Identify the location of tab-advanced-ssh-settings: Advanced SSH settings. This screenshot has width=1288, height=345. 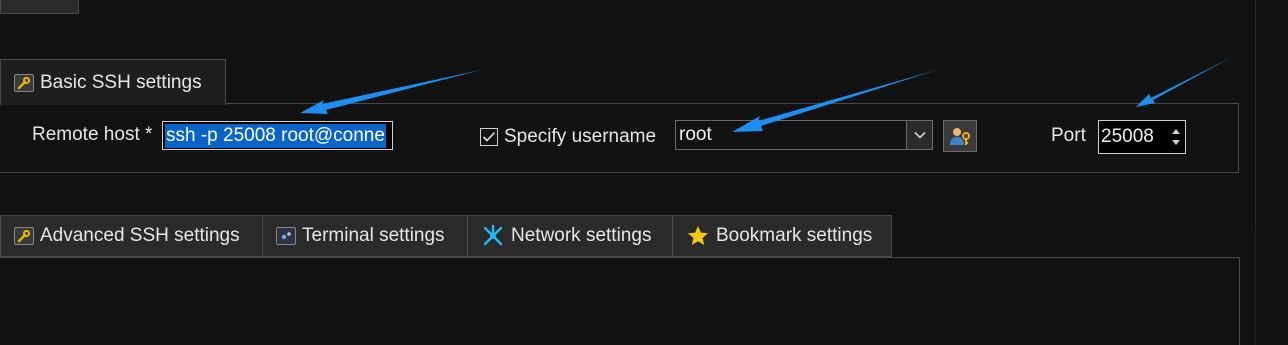
(131, 236).